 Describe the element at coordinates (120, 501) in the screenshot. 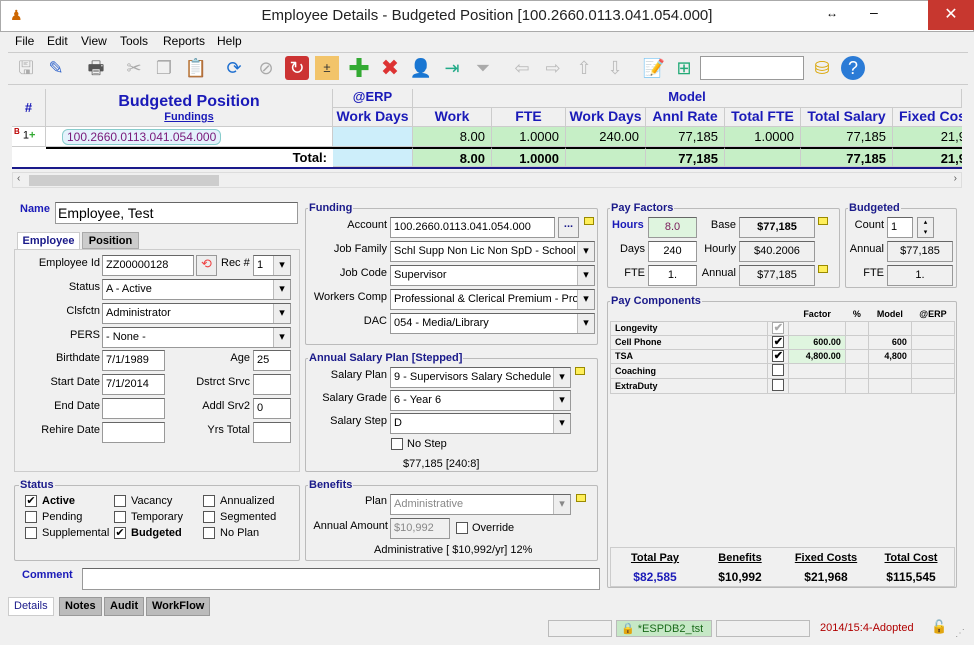

I see `status-checkbox-vacancy` at that location.